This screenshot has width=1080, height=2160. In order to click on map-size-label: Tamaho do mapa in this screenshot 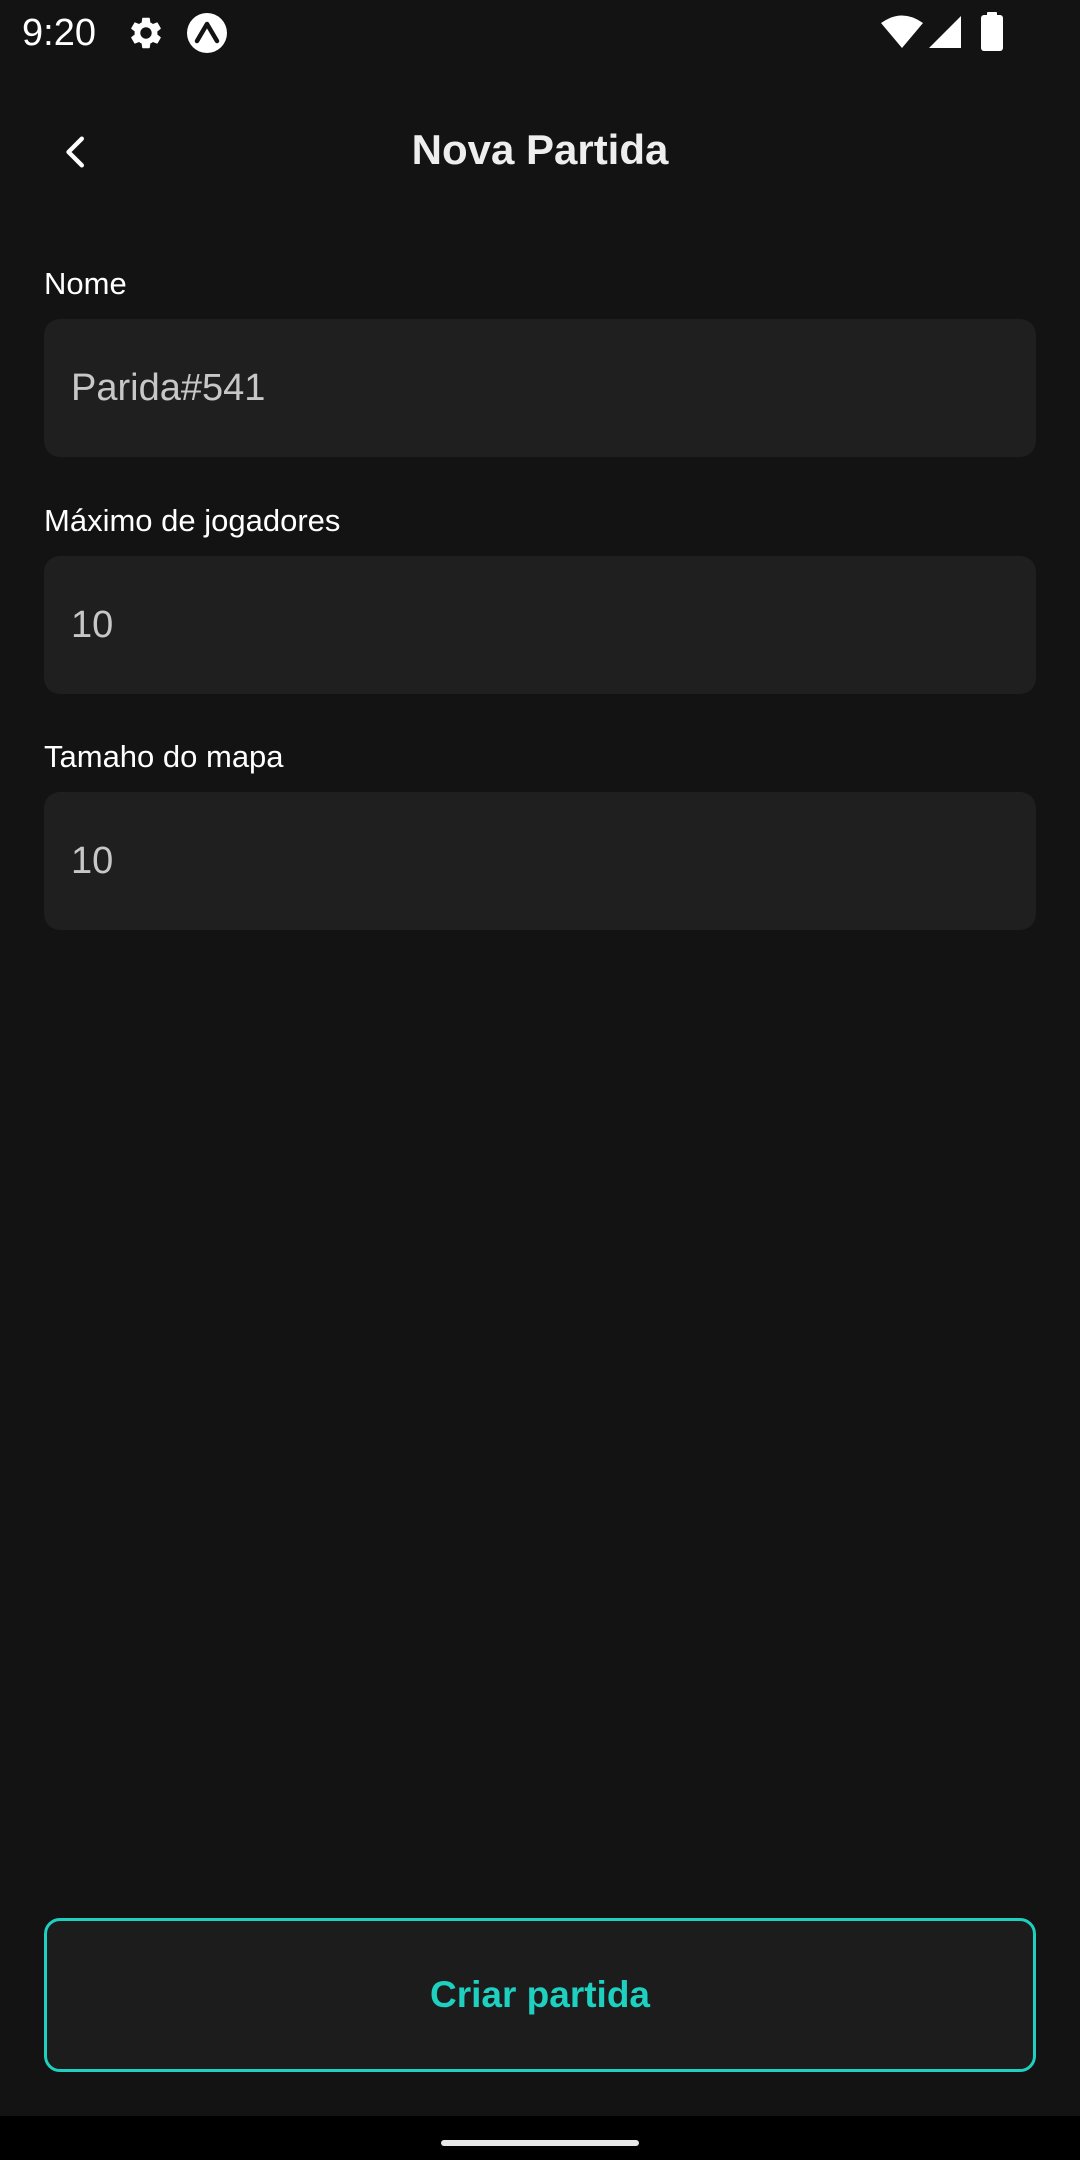, I will do `click(164, 756)`.